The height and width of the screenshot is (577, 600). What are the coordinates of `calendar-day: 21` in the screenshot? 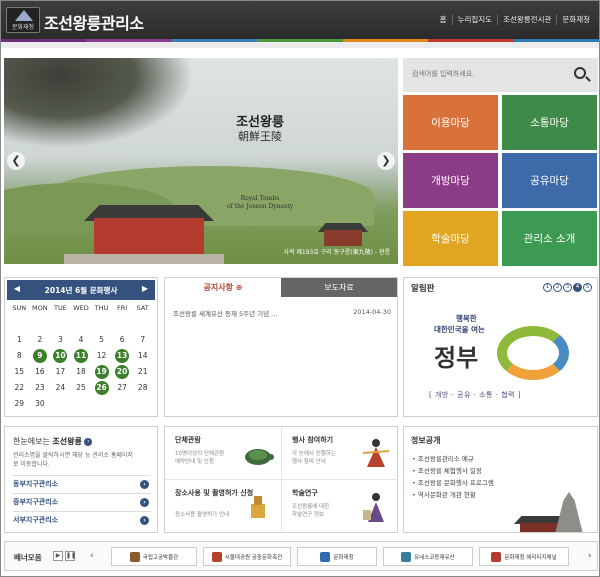 It's located at (142, 372).